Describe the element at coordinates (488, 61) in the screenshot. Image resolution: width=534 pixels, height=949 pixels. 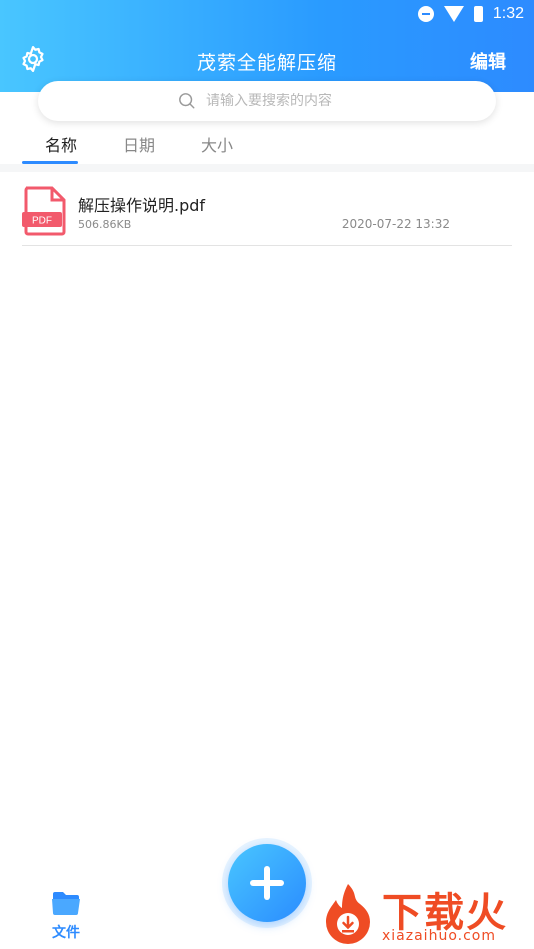
I see `edit-button: 编辑` at that location.